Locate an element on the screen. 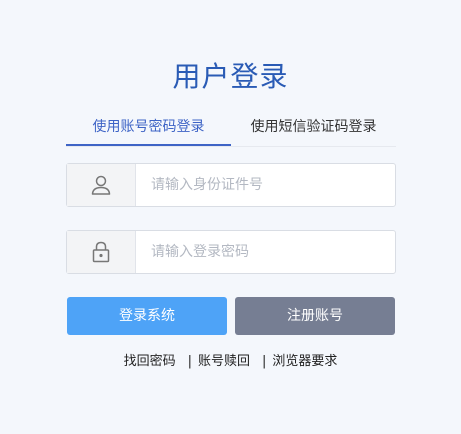 The width and height of the screenshot is (461, 434). tab-password-login: 使用账号密码登录 is located at coordinates (148, 128).